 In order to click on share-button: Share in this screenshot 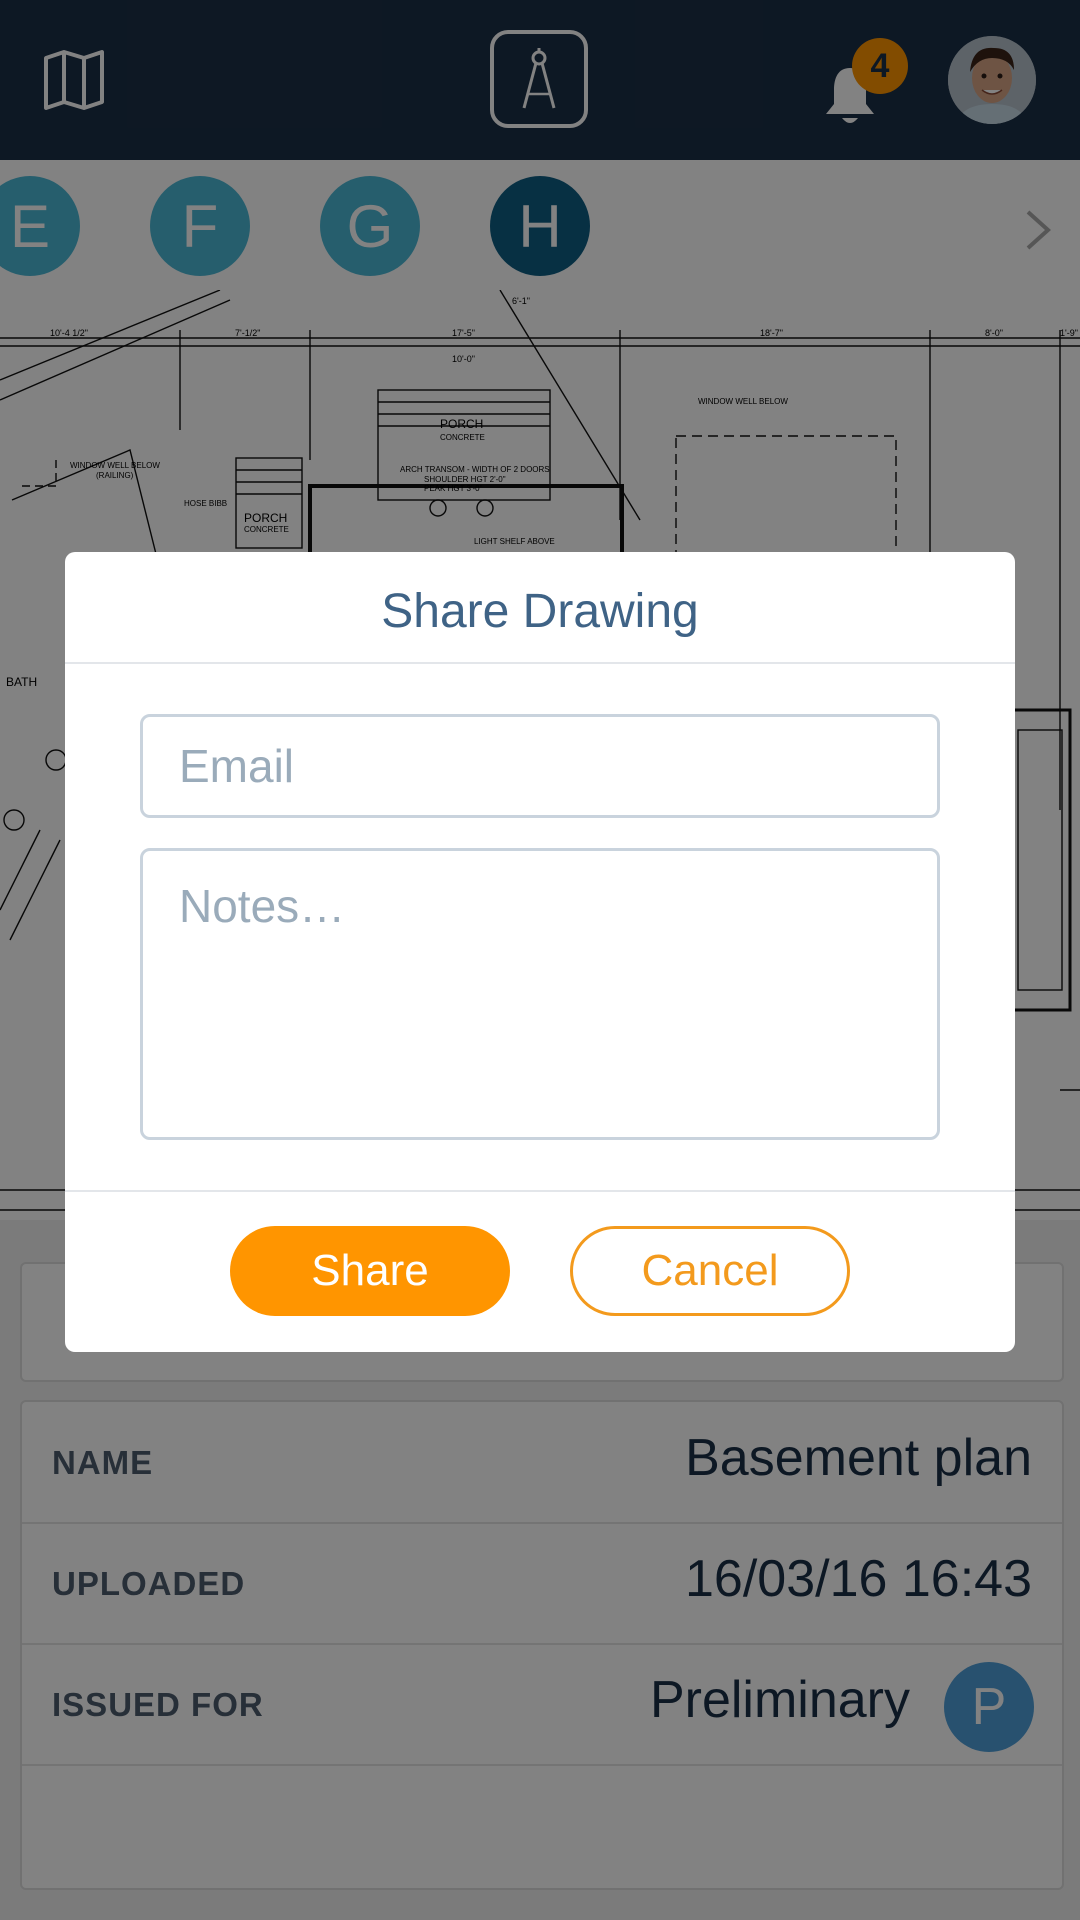, I will do `click(370, 1271)`.